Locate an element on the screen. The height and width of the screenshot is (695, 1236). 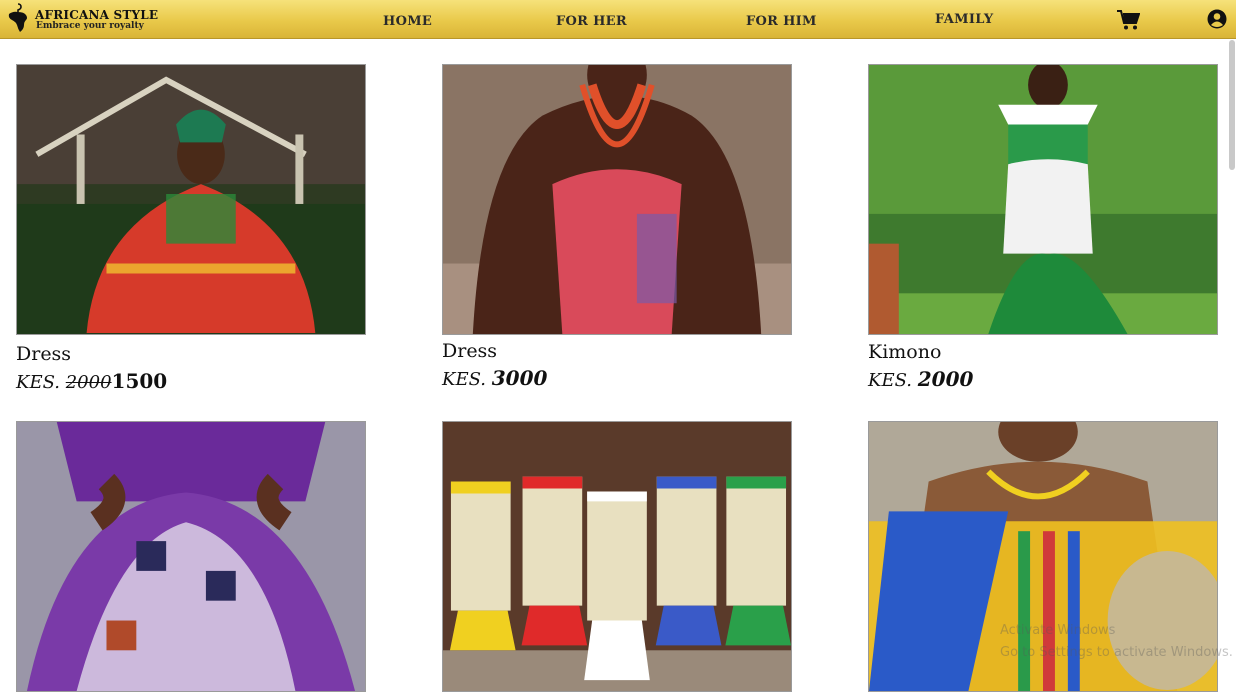
user-account-icon is located at coordinates (1217, 19).